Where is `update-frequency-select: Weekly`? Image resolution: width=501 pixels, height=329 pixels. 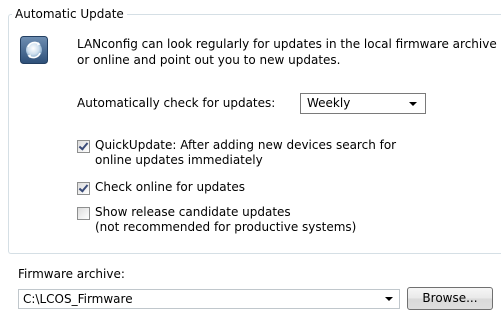
update-frequency-select: Weekly is located at coordinates (363, 103).